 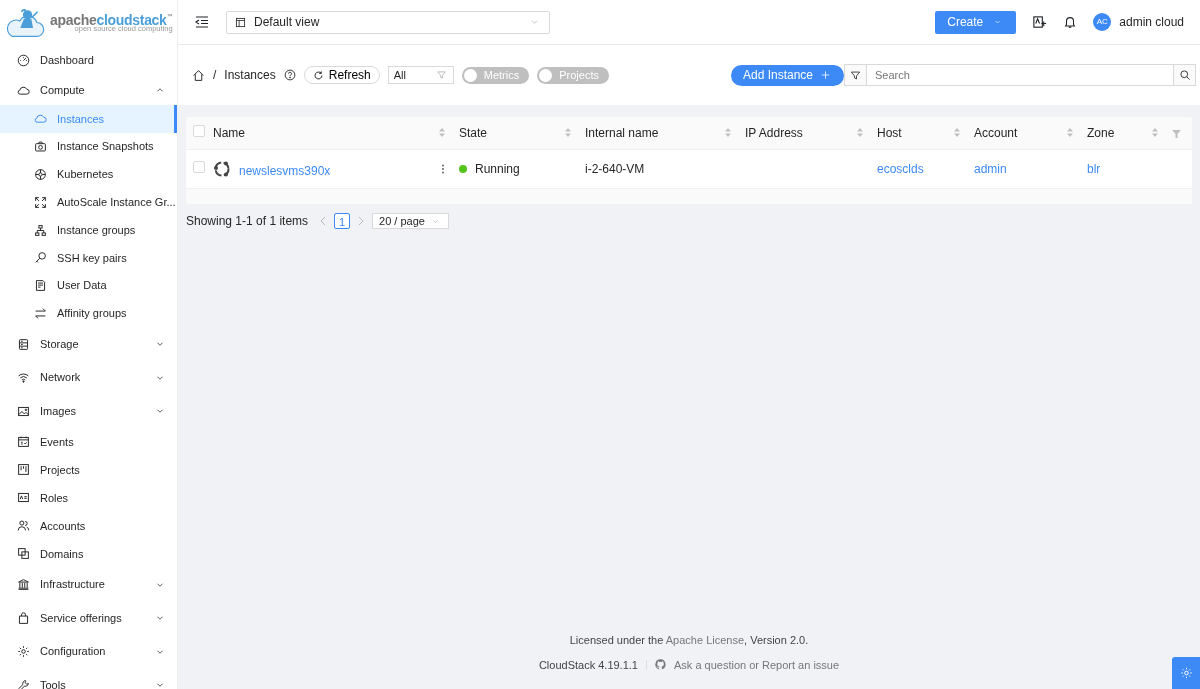 What do you see at coordinates (289, 75) in the screenshot?
I see `help-icon` at bounding box center [289, 75].